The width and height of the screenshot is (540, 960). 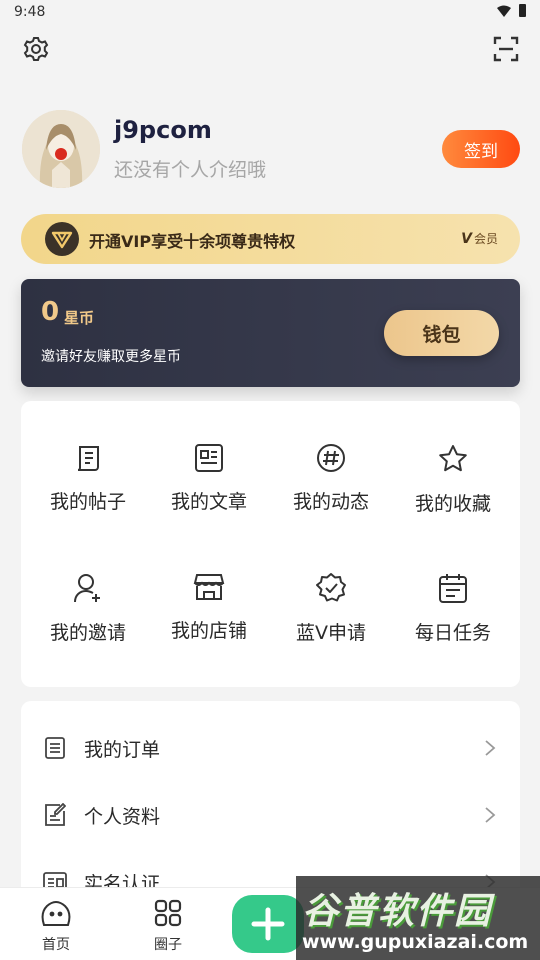 What do you see at coordinates (192, 241) in the screenshot?
I see `vip-promo-text: 开通VIP享受十余项尊贵特权` at bounding box center [192, 241].